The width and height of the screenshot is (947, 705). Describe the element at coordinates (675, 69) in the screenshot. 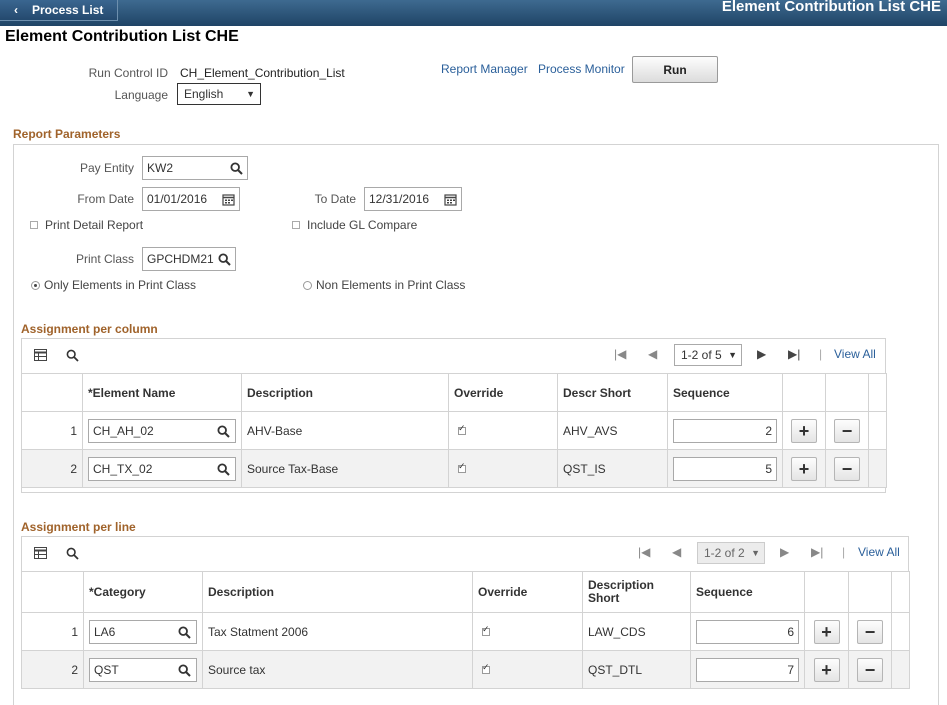

I see `run-button: Run` at that location.